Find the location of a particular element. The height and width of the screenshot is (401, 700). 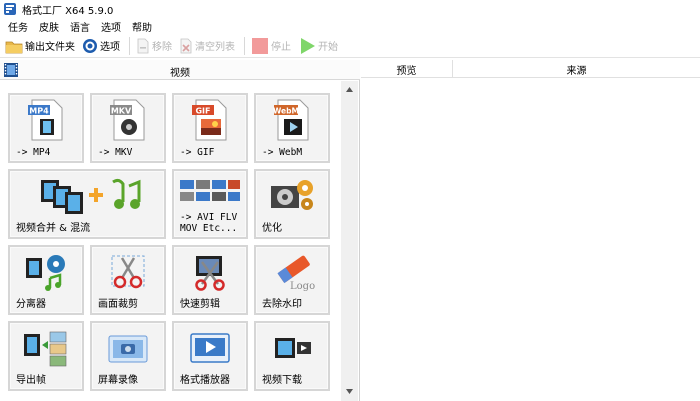

clear-list-label: 清空列表 is located at coordinates (215, 47).